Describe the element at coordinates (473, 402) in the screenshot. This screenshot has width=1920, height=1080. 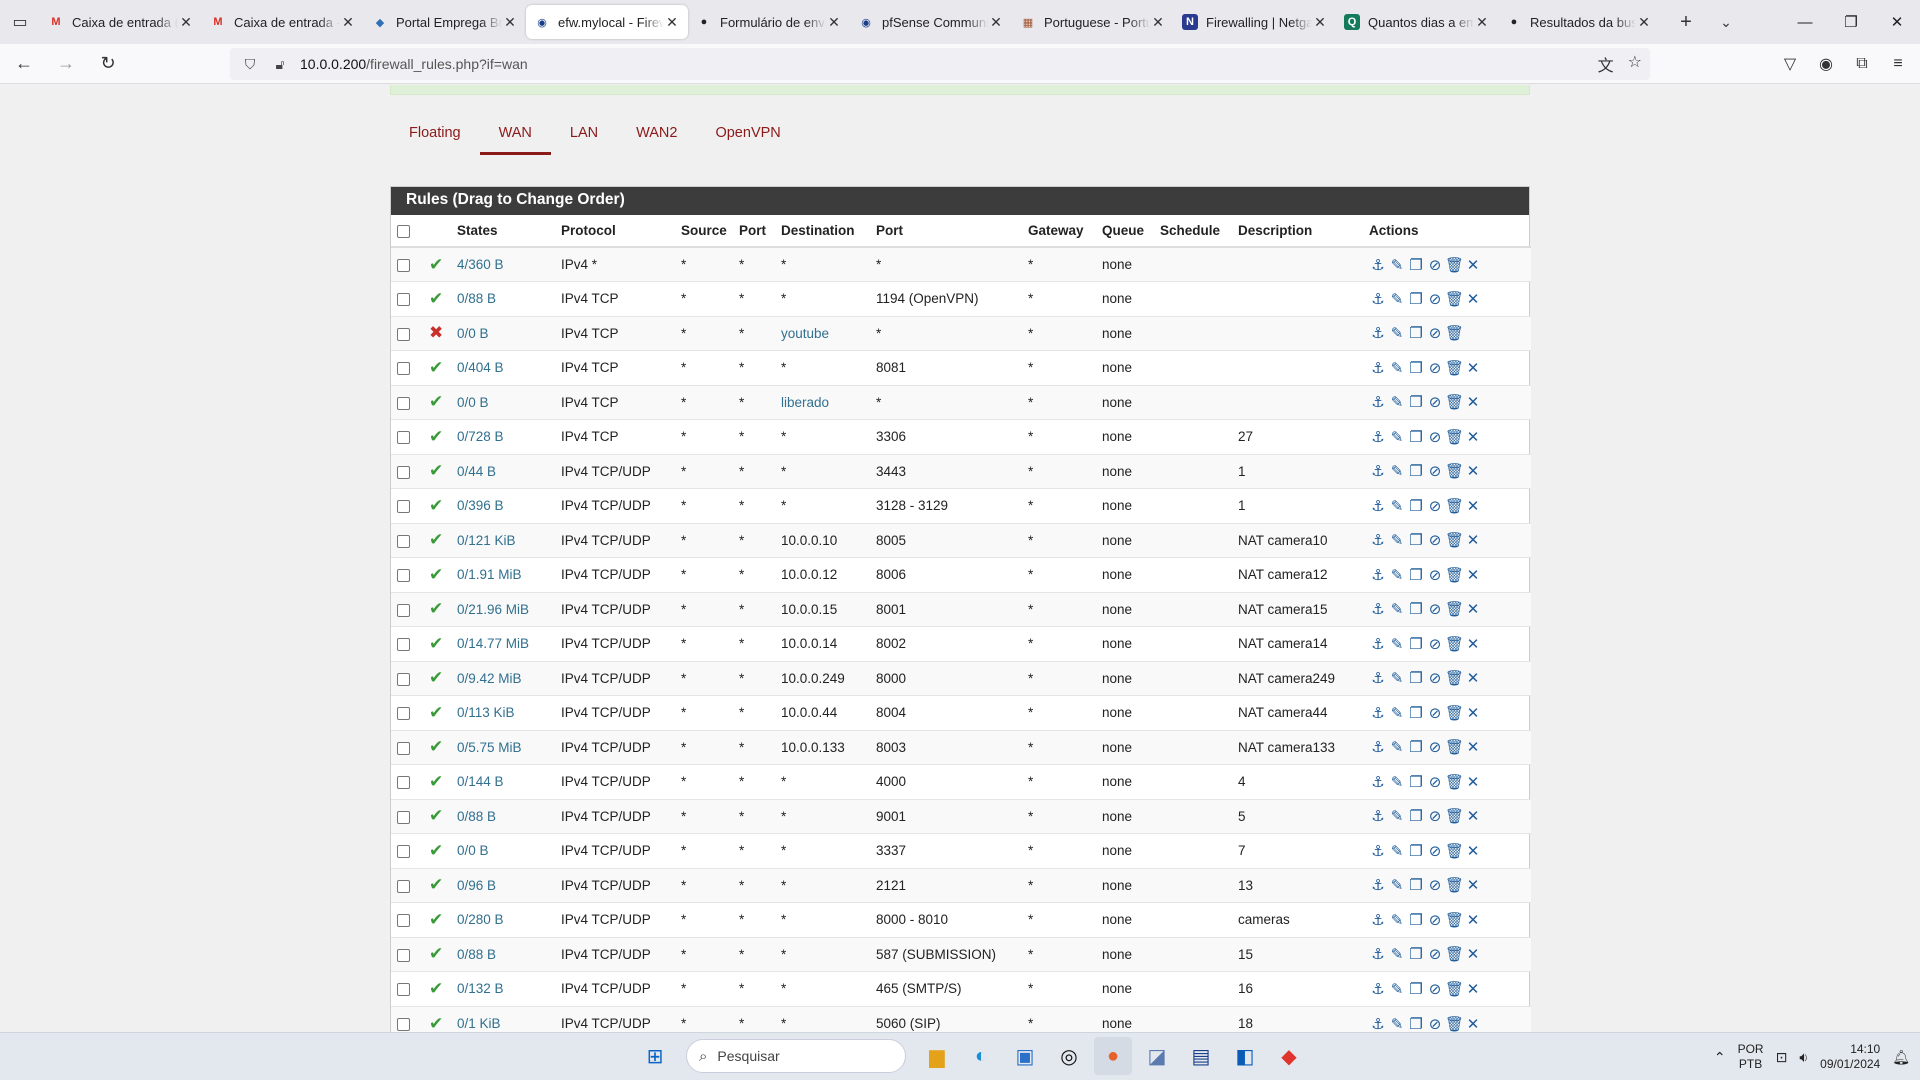
I see `states-link: 0/0 B` at that location.